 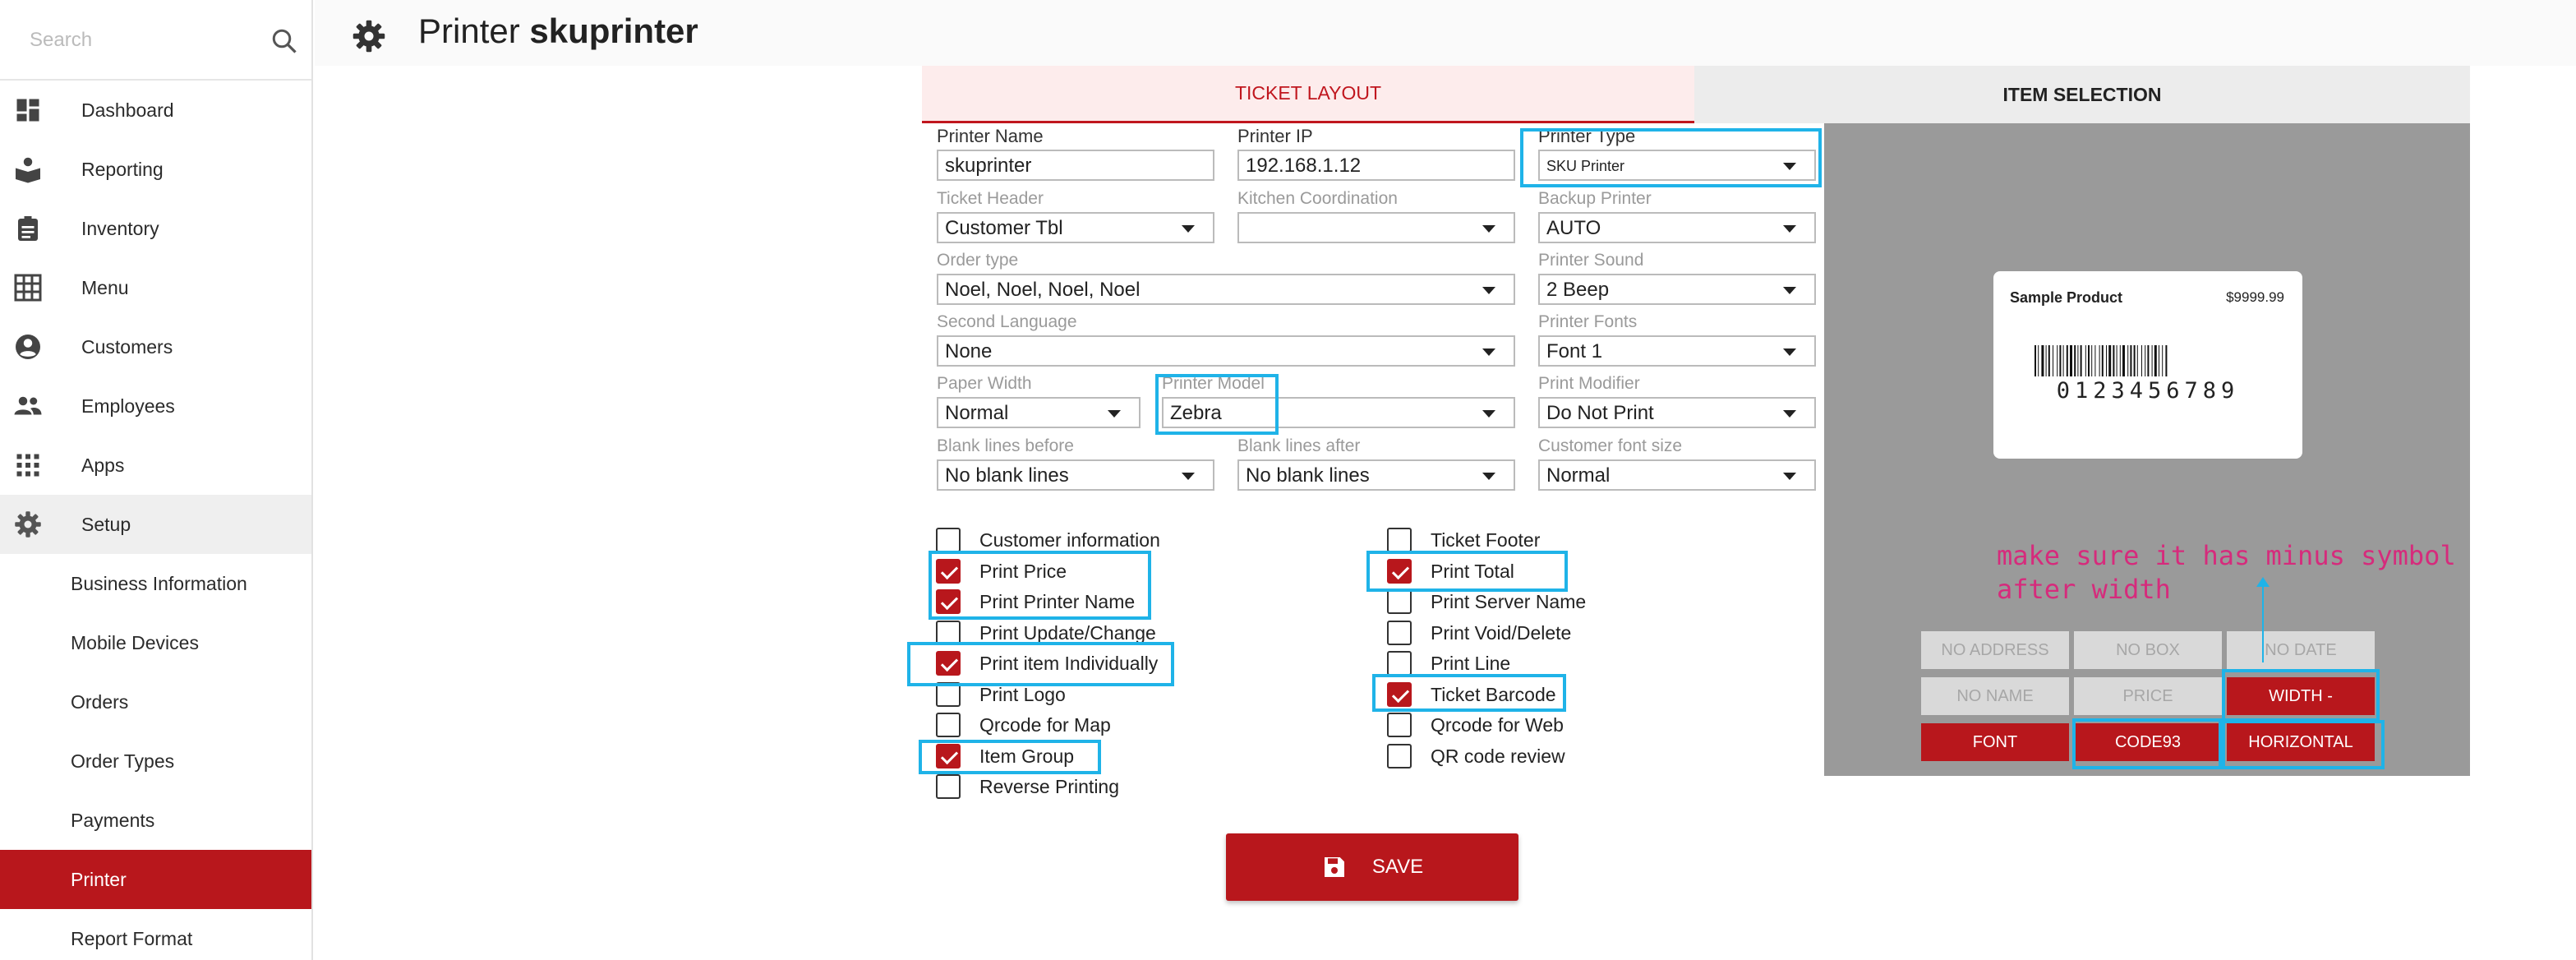 What do you see at coordinates (155, 524) in the screenshot?
I see `sidebar-item-setup: Setup` at bounding box center [155, 524].